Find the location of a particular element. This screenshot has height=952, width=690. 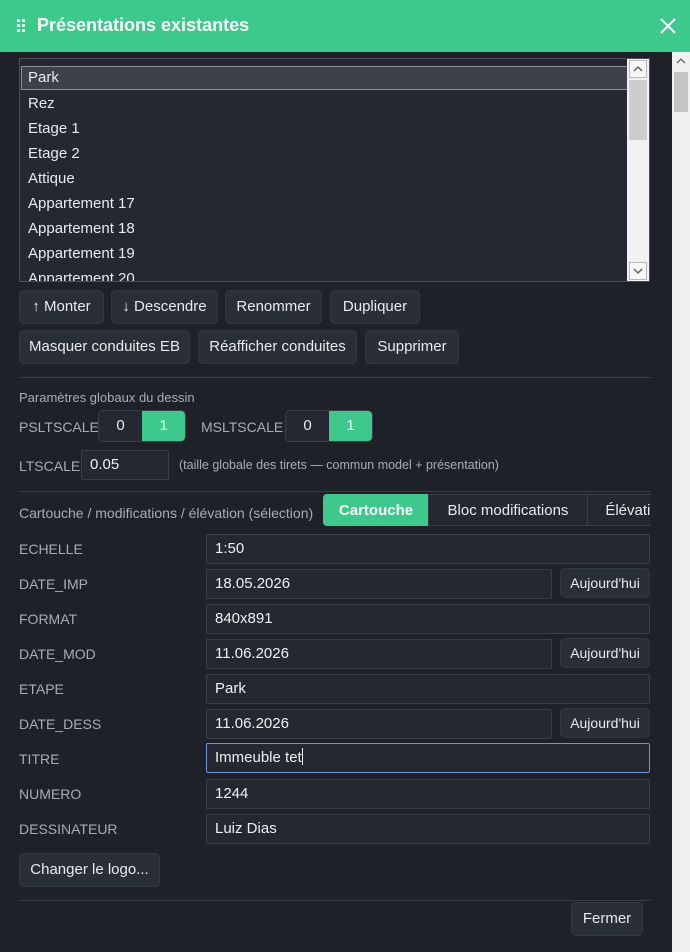

field-label-numero: NUMERO is located at coordinates (50, 794).